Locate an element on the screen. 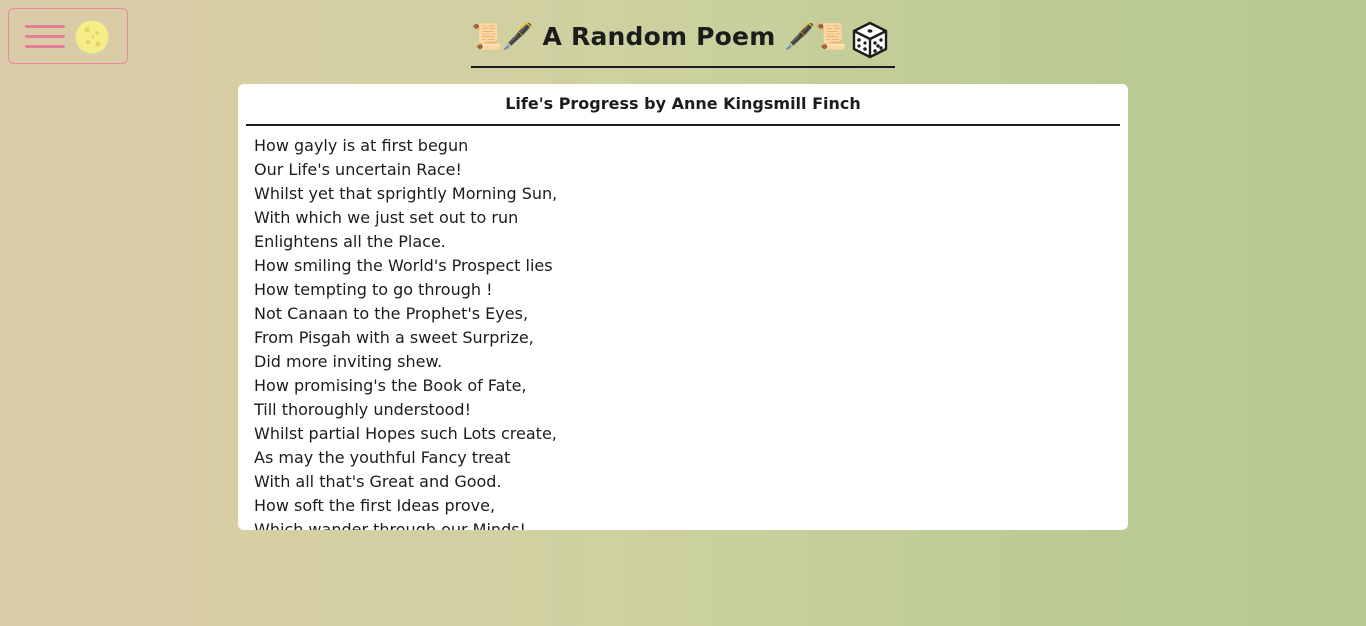 This screenshot has height=626, width=1366. hamburger-menu-icon is located at coordinates (45, 37).